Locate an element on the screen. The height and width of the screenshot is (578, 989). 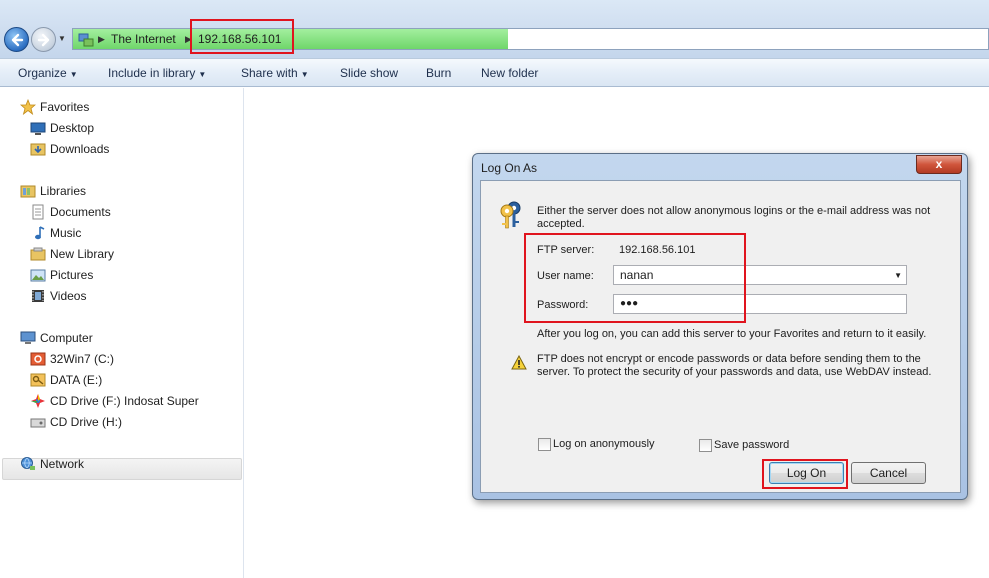
close-button: x is located at coordinates (939, 164).